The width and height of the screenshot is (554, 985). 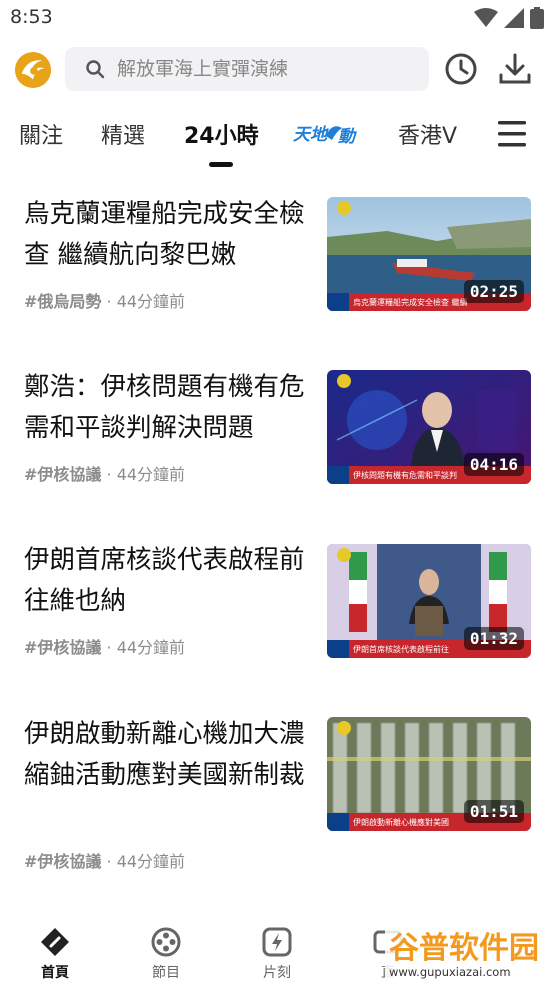 What do you see at coordinates (410, 302) in the screenshot?
I see `thumb-caption: 烏克蘭運糧船完成安全檢查 繼續` at bounding box center [410, 302].